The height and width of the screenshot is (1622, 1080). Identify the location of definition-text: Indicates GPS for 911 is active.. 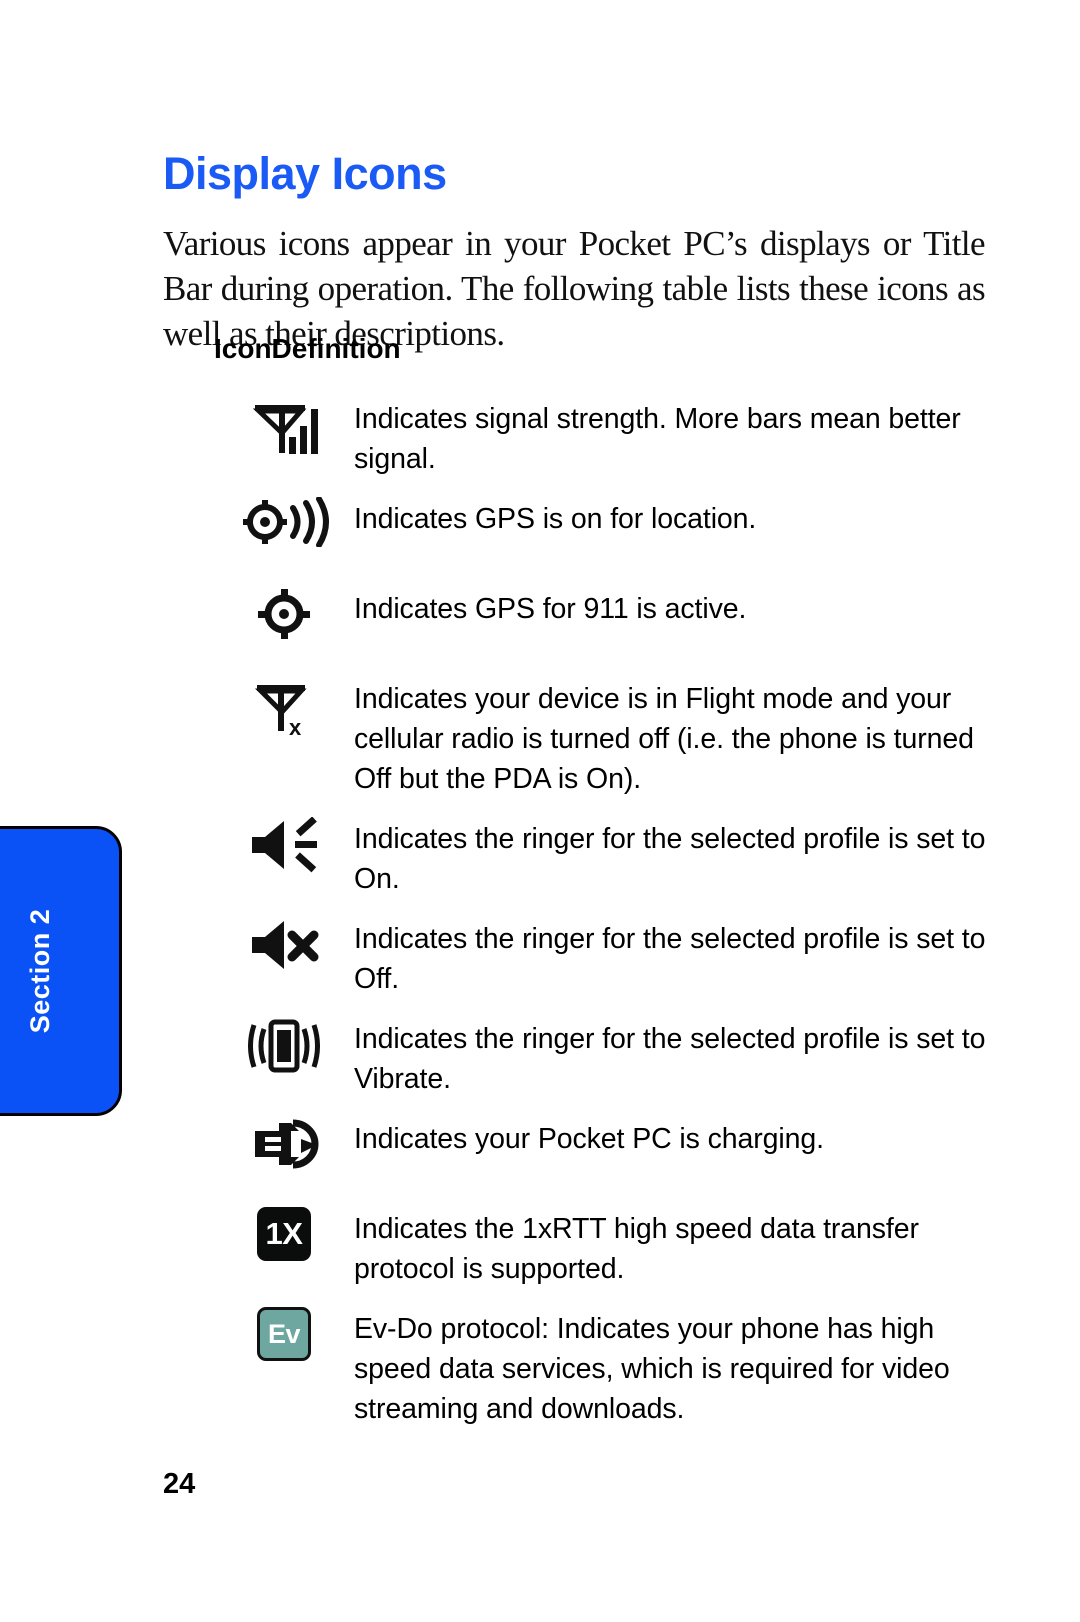
(550, 609).